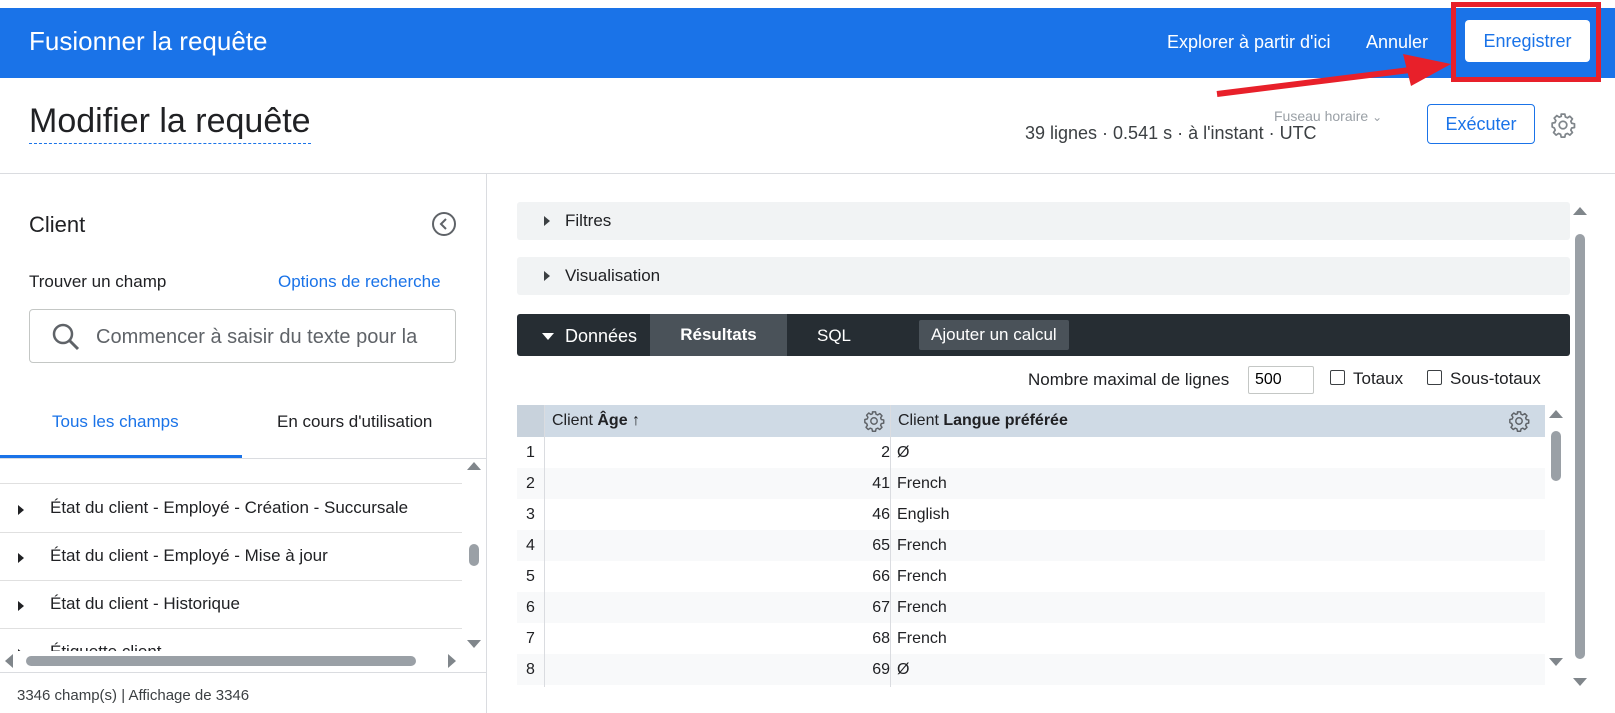 This screenshot has height=713, width=1615. Describe the element at coordinates (57, 224) in the screenshot. I see `explore-name: Client` at that location.